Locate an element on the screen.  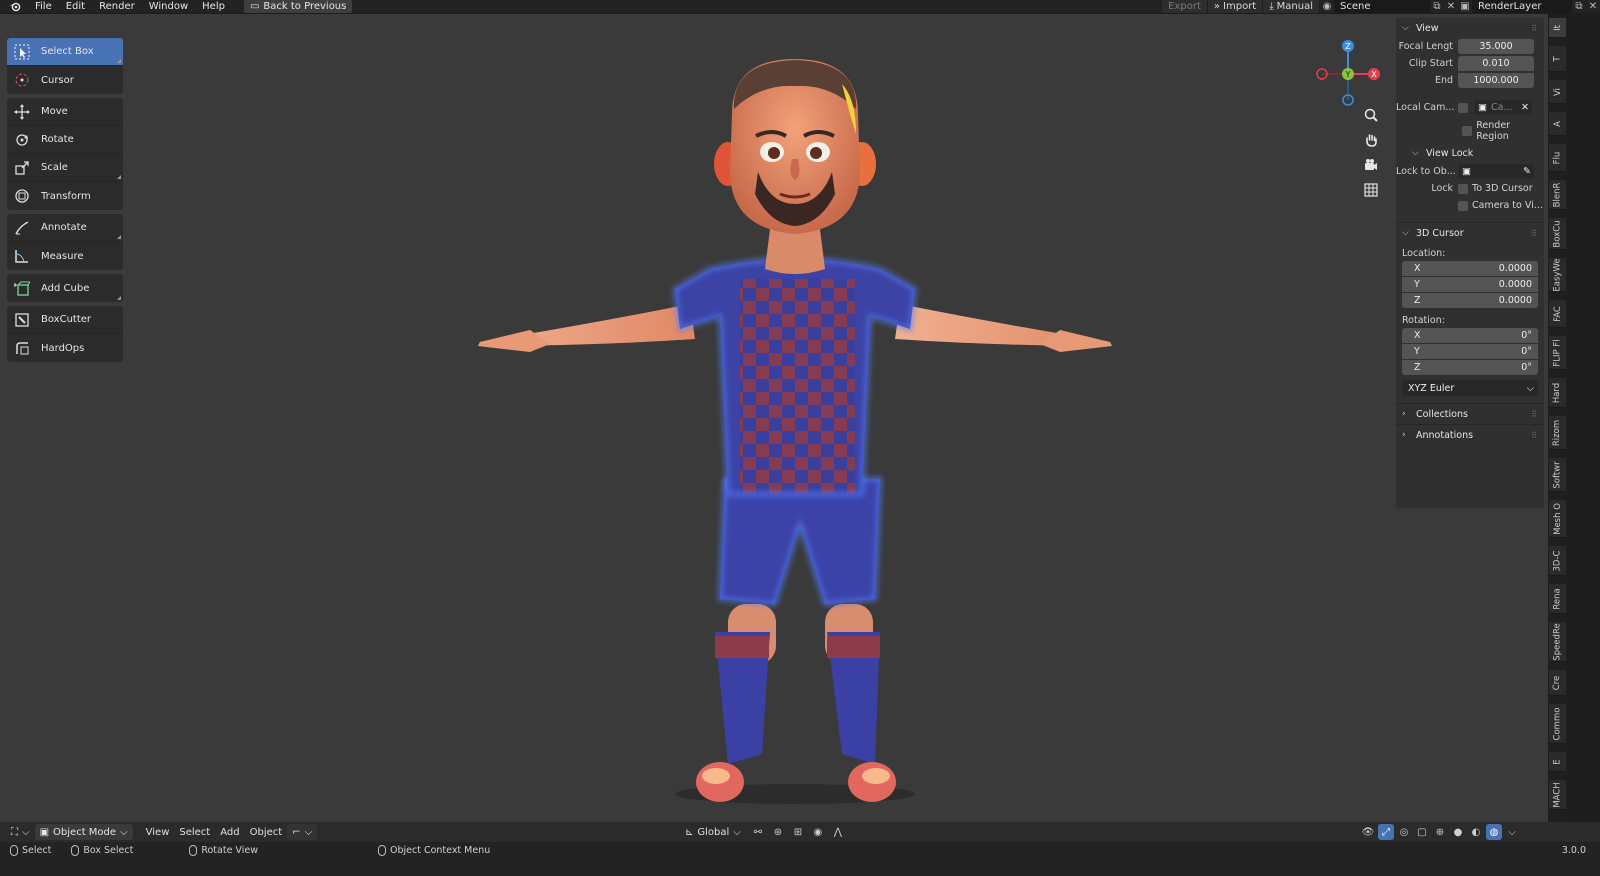
tool-hardops: HardOps is located at coordinates (65, 348).